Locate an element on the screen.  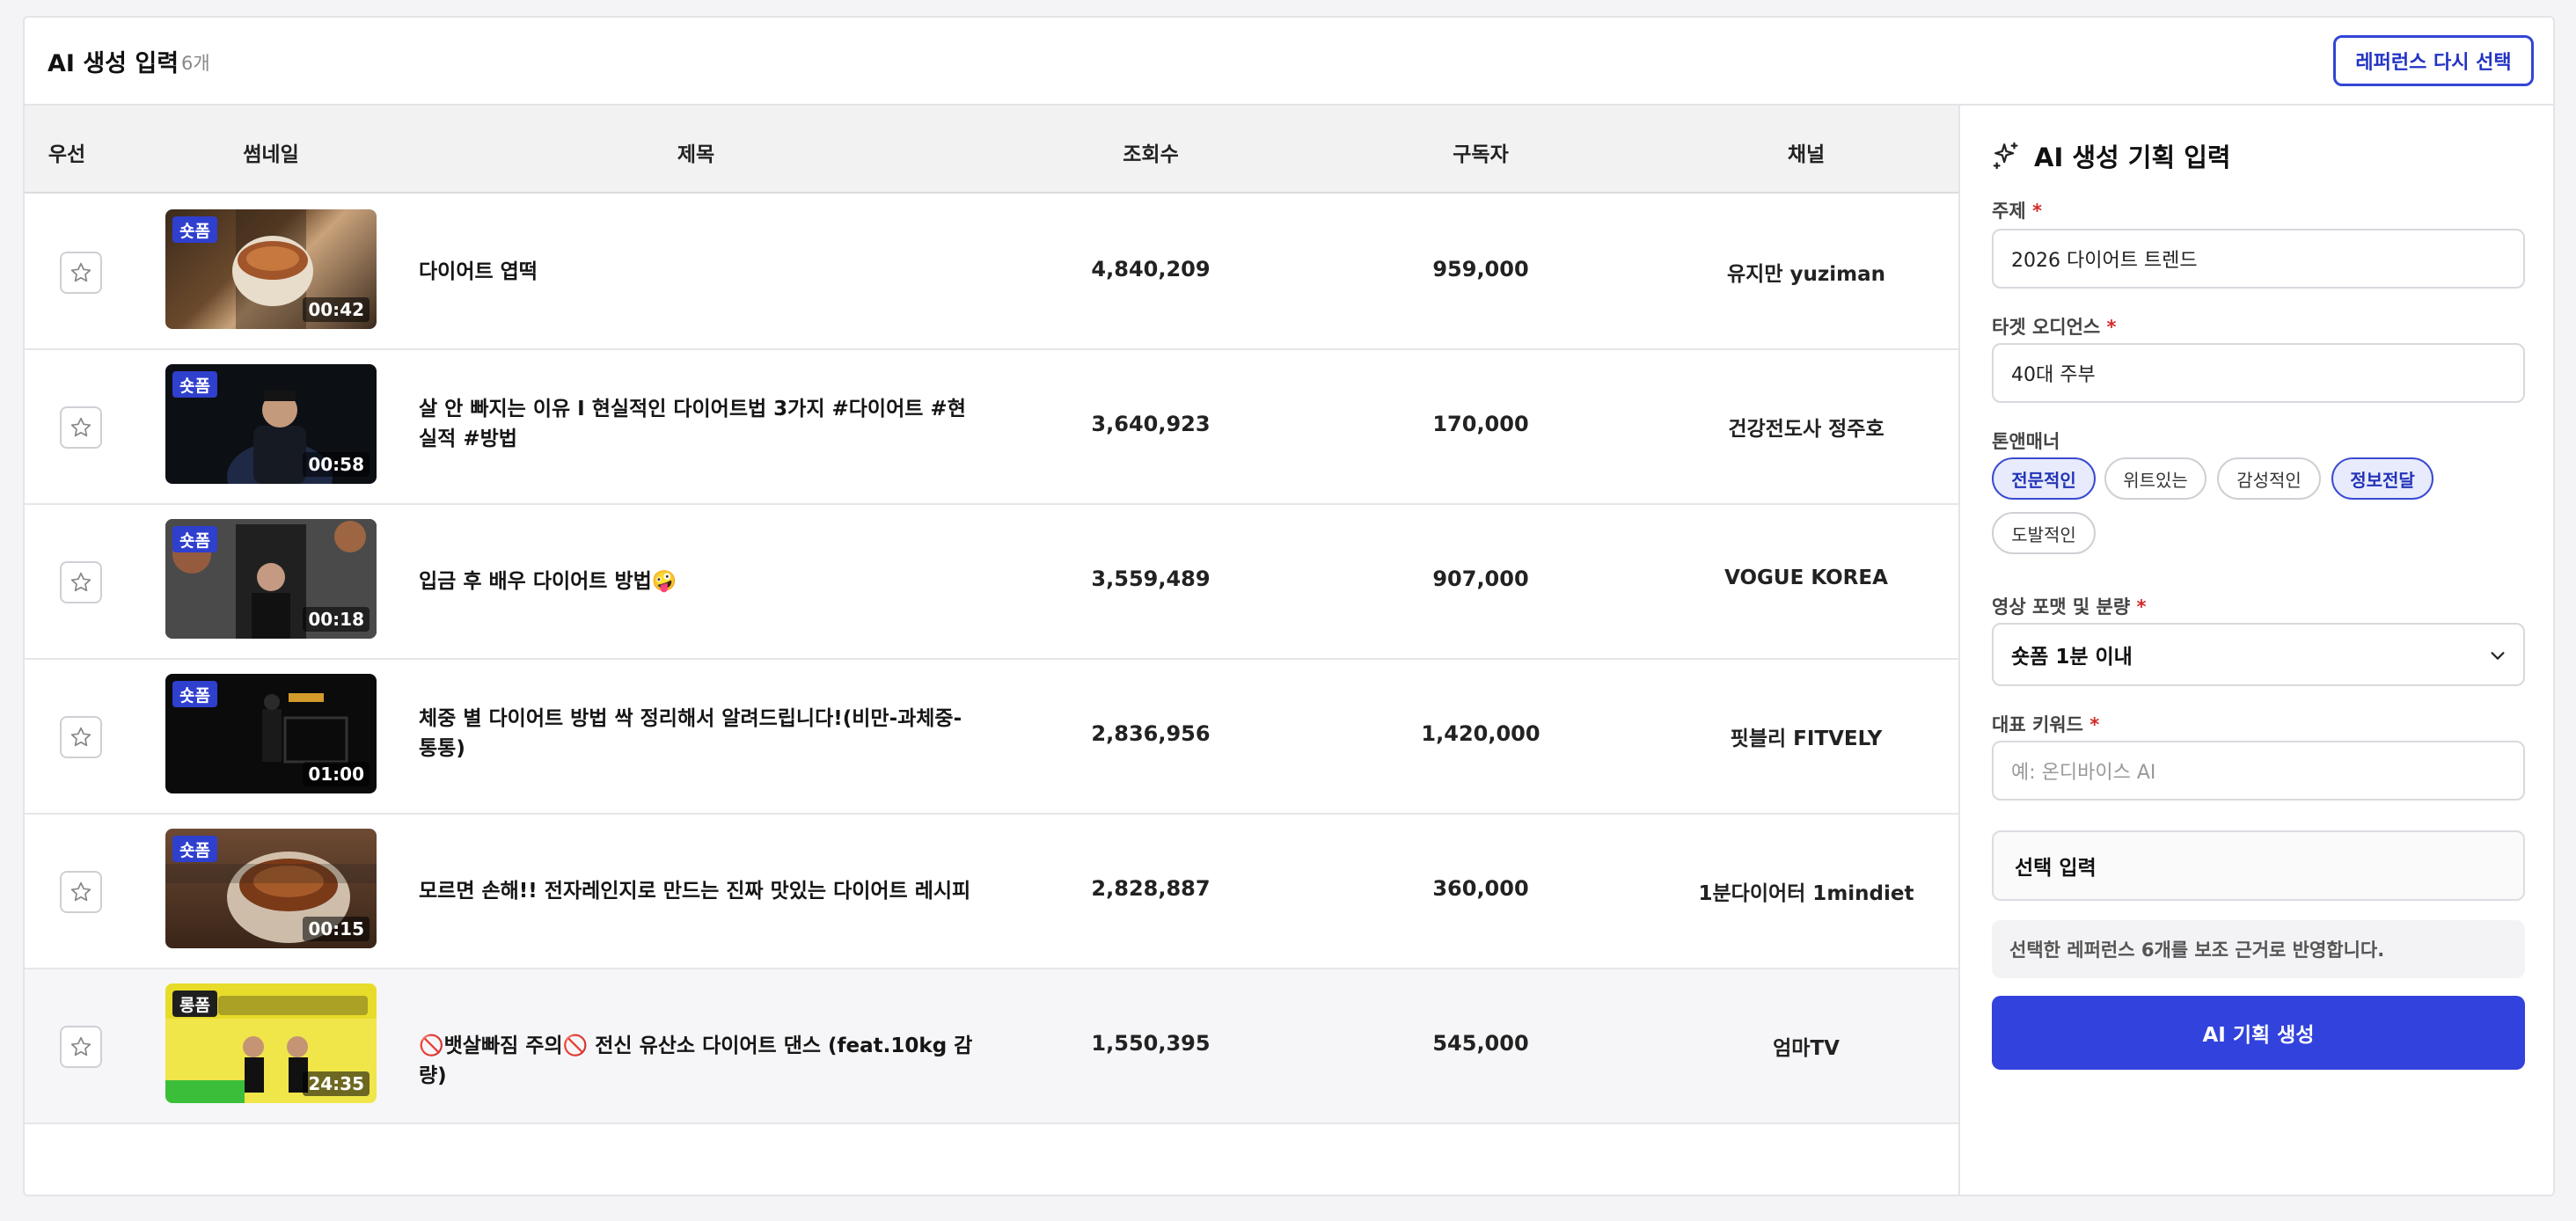
video-title: 체중 별 다이어트 방법 싹 정리해서 알려드립니다!(비만-과체중-통통) is located at coordinates (696, 734).